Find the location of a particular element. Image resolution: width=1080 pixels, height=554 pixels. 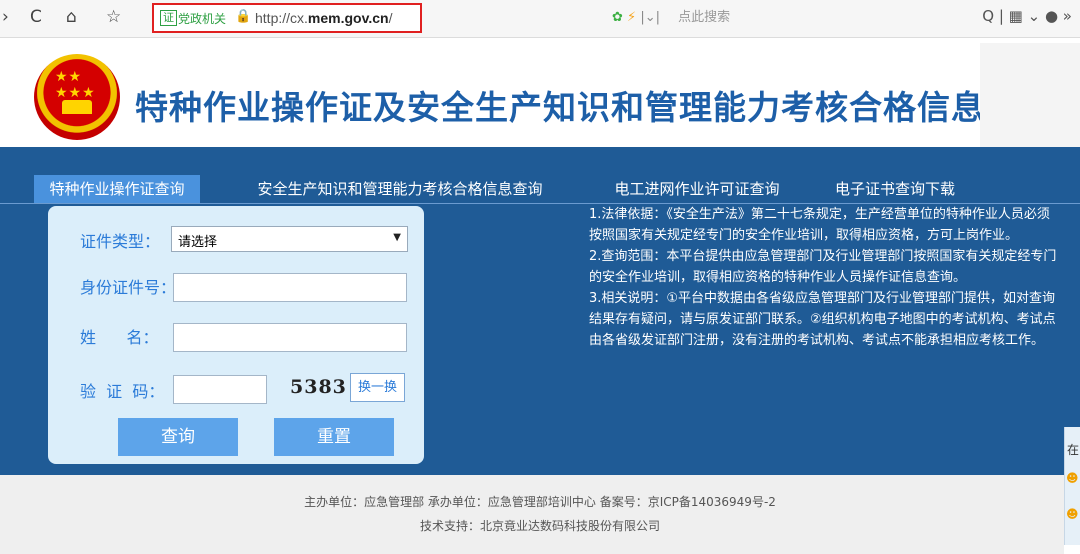

star-icon: ☆ is located at coordinates (113, 17).